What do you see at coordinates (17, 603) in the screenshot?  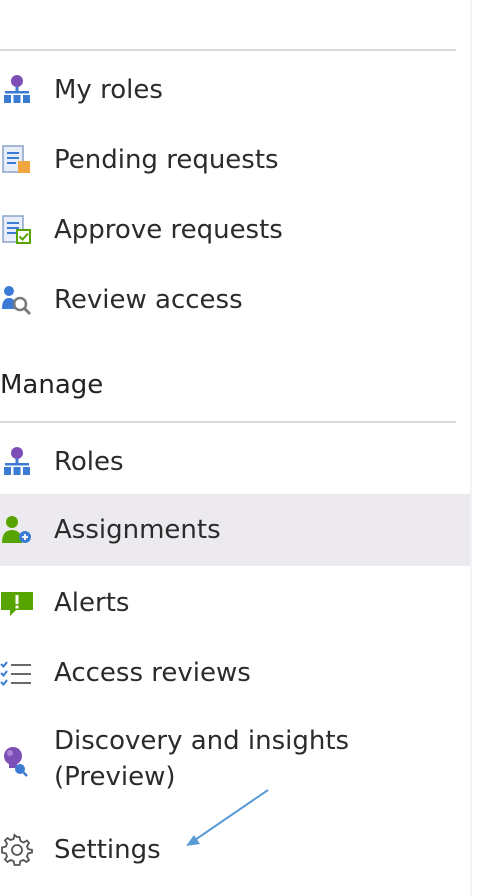 I see `alert-icon` at bounding box center [17, 603].